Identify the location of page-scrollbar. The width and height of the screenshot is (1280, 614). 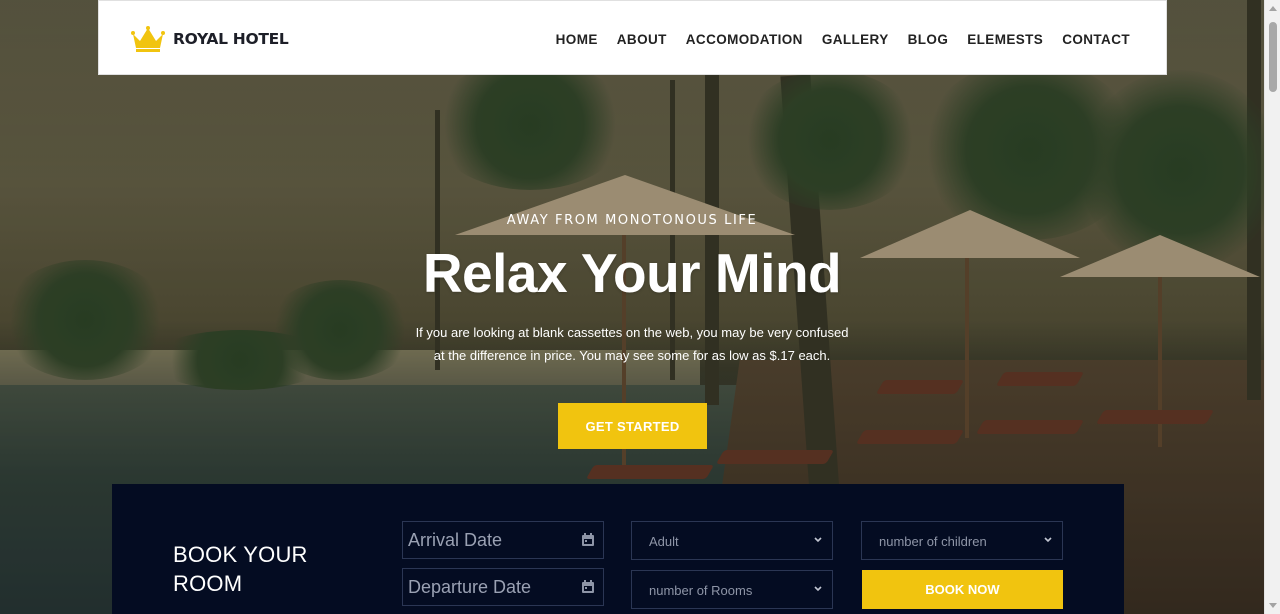
(1272, 307).